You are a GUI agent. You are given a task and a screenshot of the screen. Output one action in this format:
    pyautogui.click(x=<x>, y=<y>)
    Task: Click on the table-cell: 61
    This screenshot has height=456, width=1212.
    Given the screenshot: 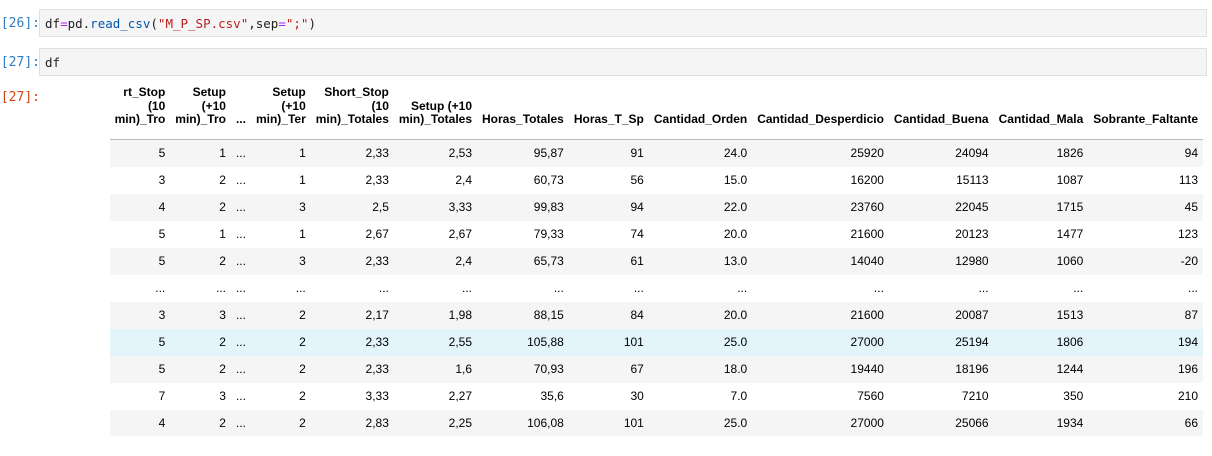 What is the action you would take?
    pyautogui.click(x=608, y=261)
    